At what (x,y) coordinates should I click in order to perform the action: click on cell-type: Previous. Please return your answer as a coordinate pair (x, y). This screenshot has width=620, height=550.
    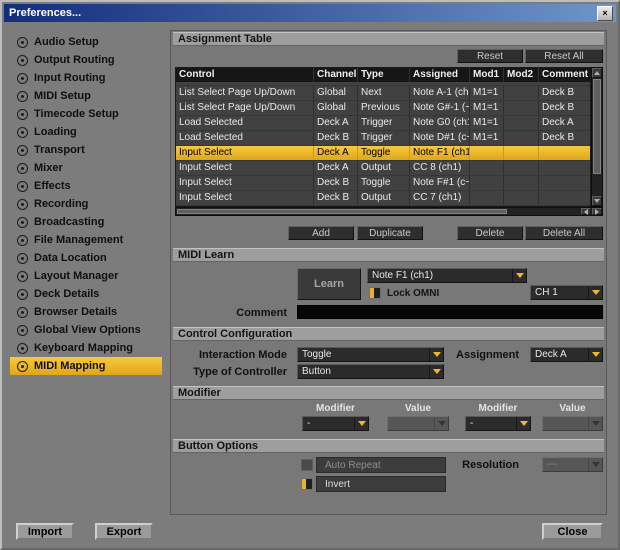
    Looking at the image, I should click on (384, 108).